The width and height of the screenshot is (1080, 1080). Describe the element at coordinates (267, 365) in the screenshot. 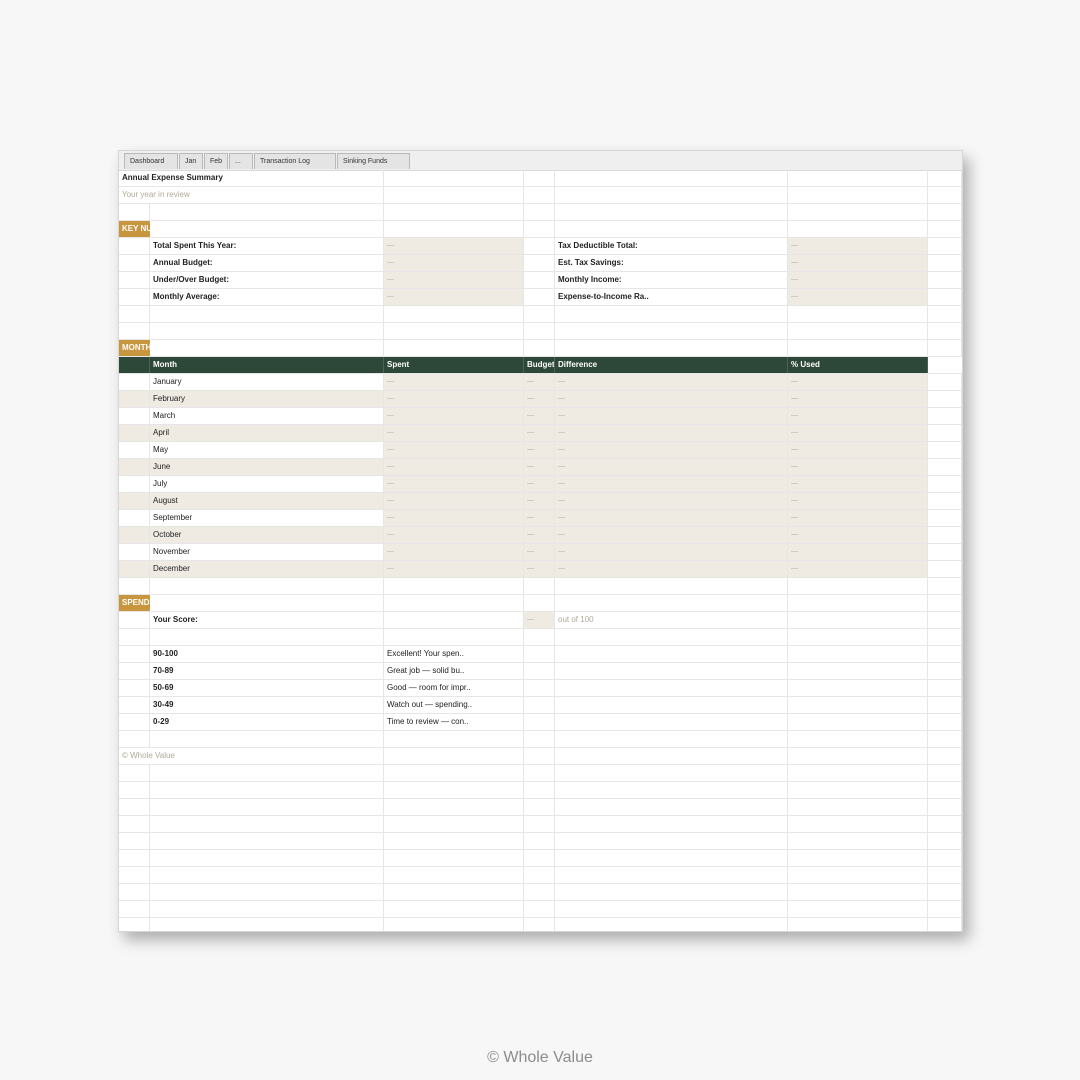

I see `header-month: Month` at that location.